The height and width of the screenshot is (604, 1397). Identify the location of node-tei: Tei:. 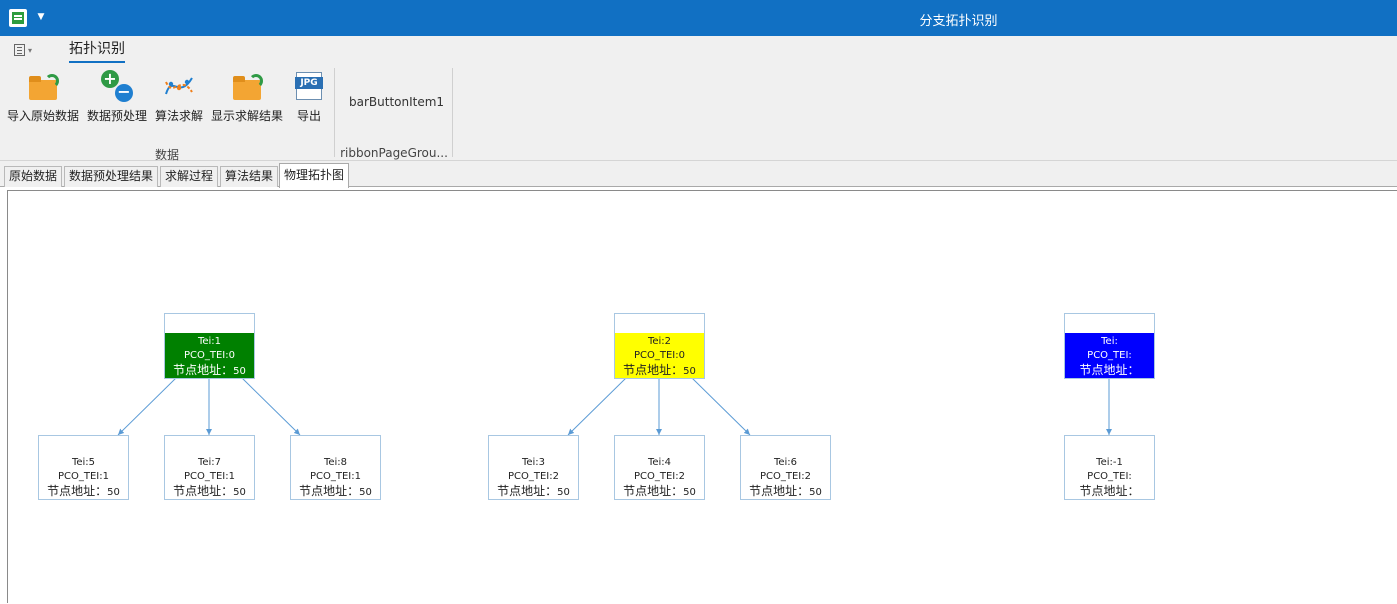
(1109, 341).